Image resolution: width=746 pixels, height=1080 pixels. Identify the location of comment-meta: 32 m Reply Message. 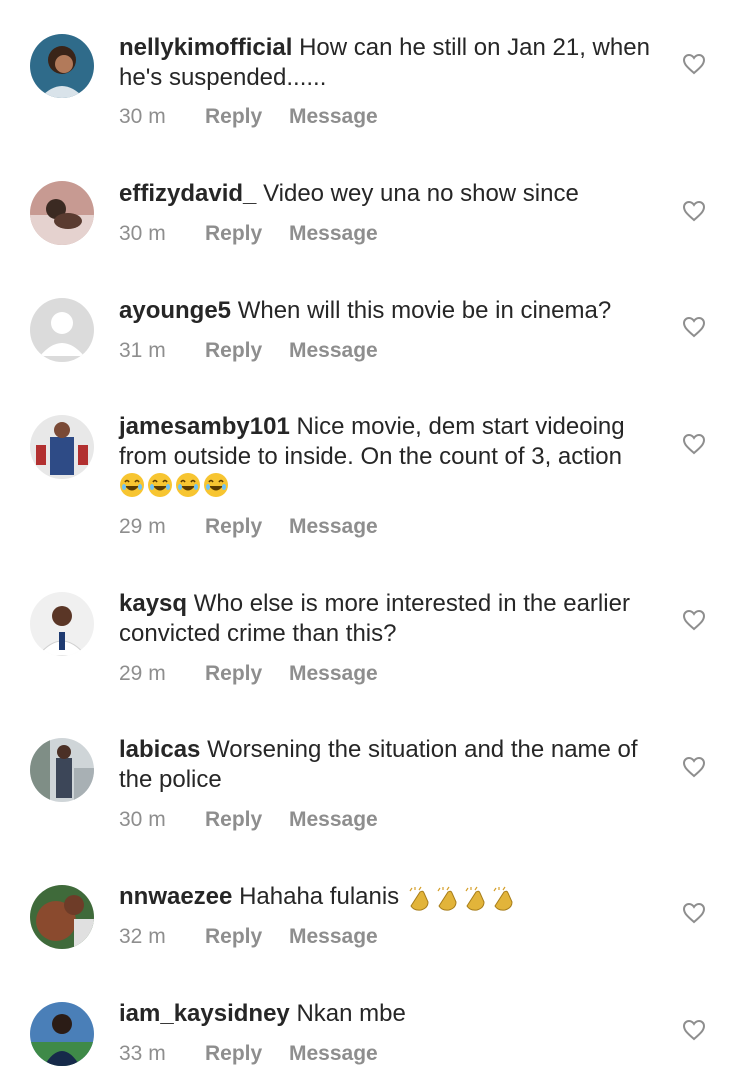
(248, 937).